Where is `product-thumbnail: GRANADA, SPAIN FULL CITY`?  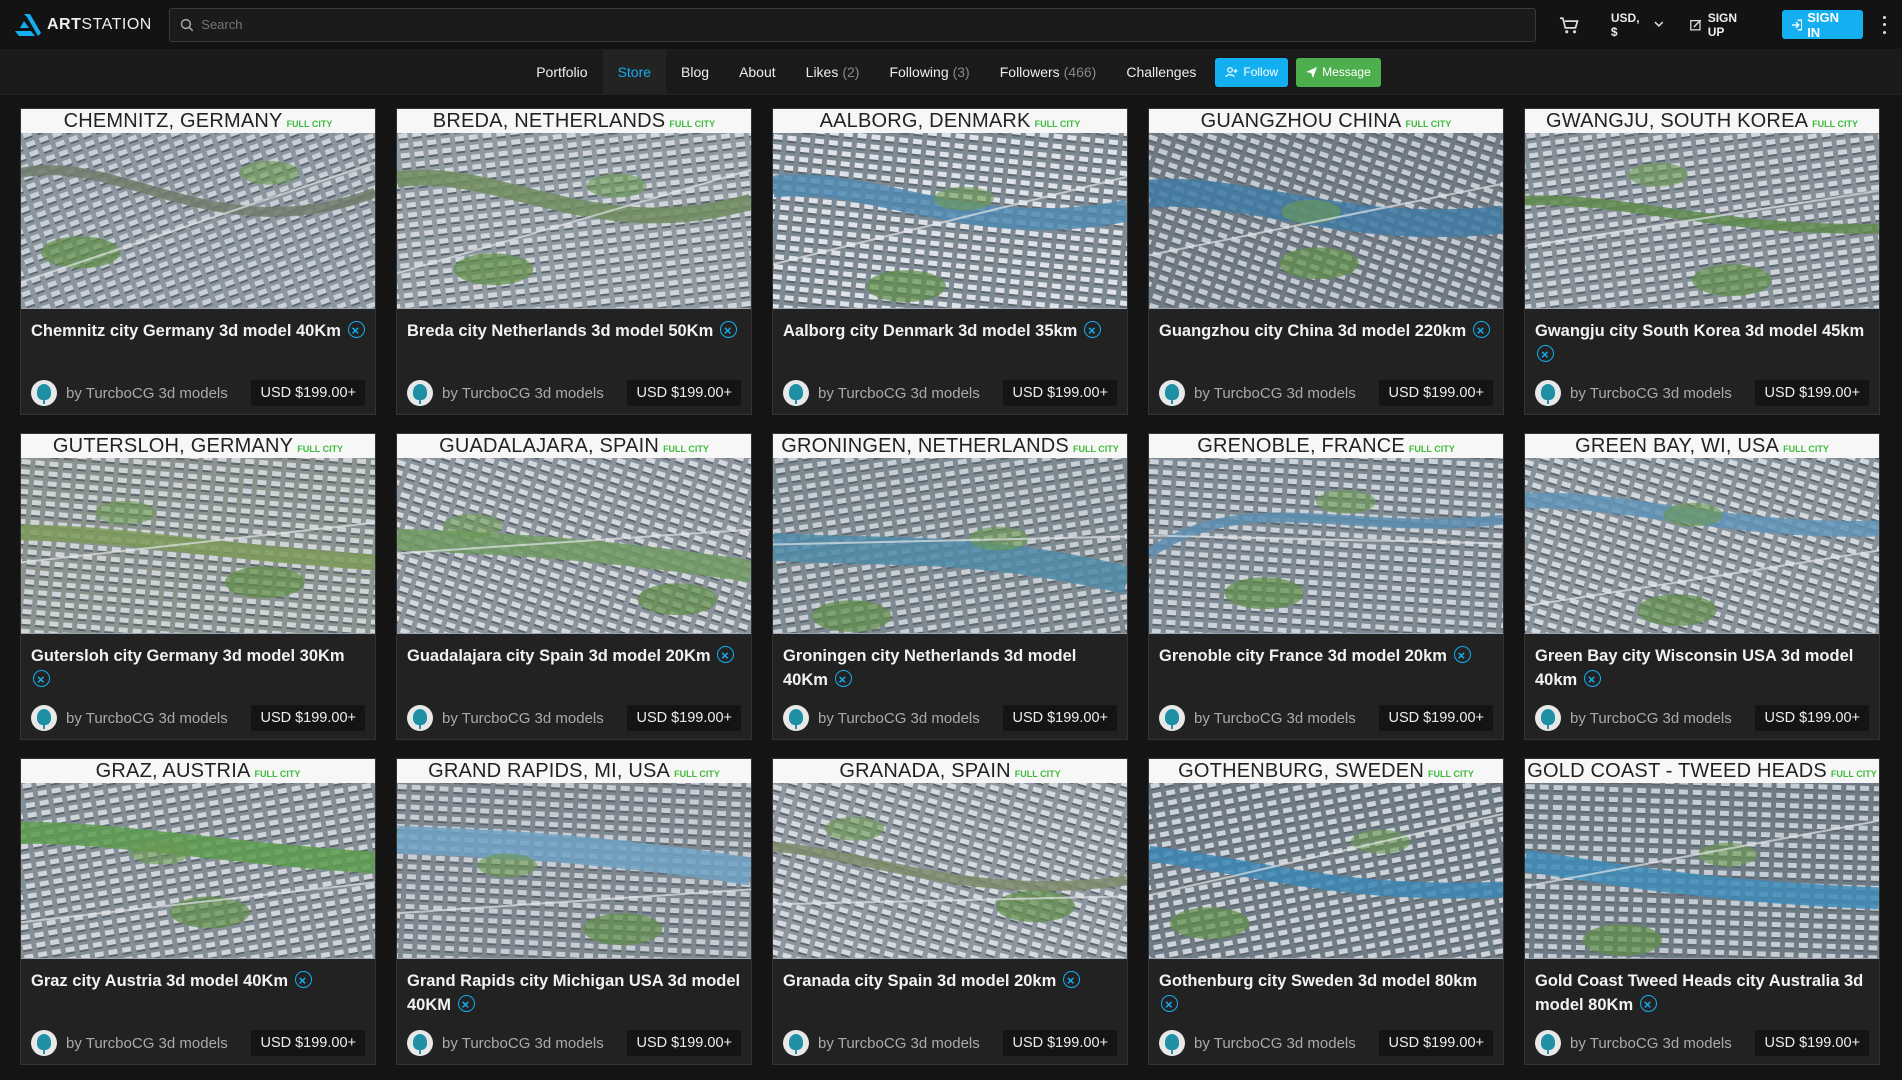 product-thumbnail: GRANADA, SPAIN FULL CITY is located at coordinates (950, 859).